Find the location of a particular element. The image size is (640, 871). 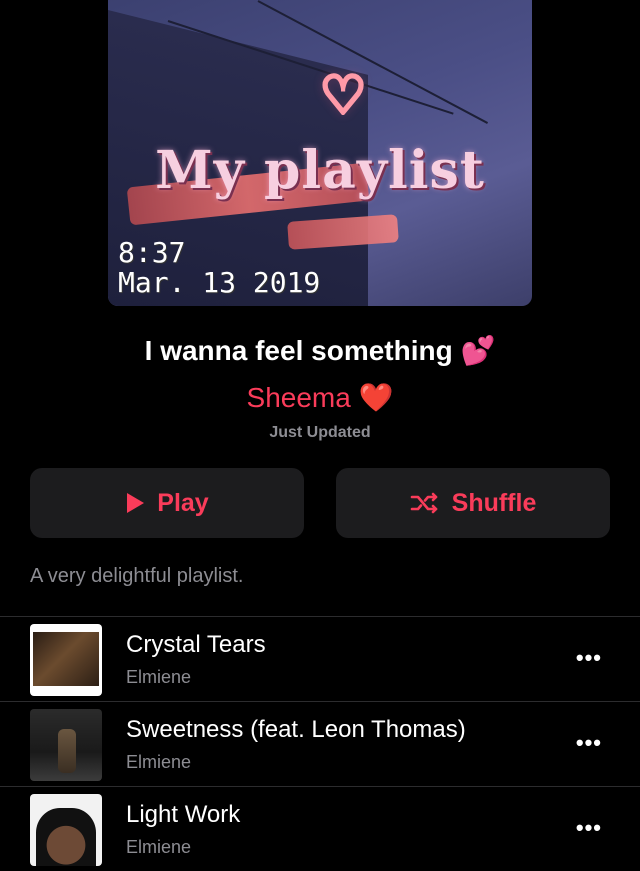

shuffle-button: Shuffle is located at coordinates (473, 503).